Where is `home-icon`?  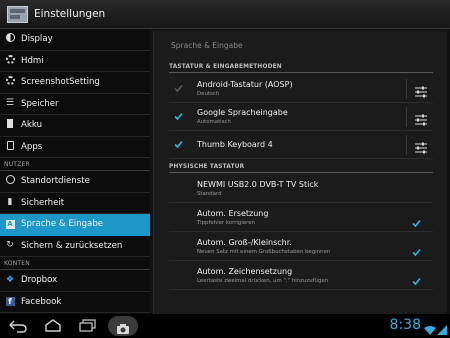
home-icon is located at coordinates (53, 327).